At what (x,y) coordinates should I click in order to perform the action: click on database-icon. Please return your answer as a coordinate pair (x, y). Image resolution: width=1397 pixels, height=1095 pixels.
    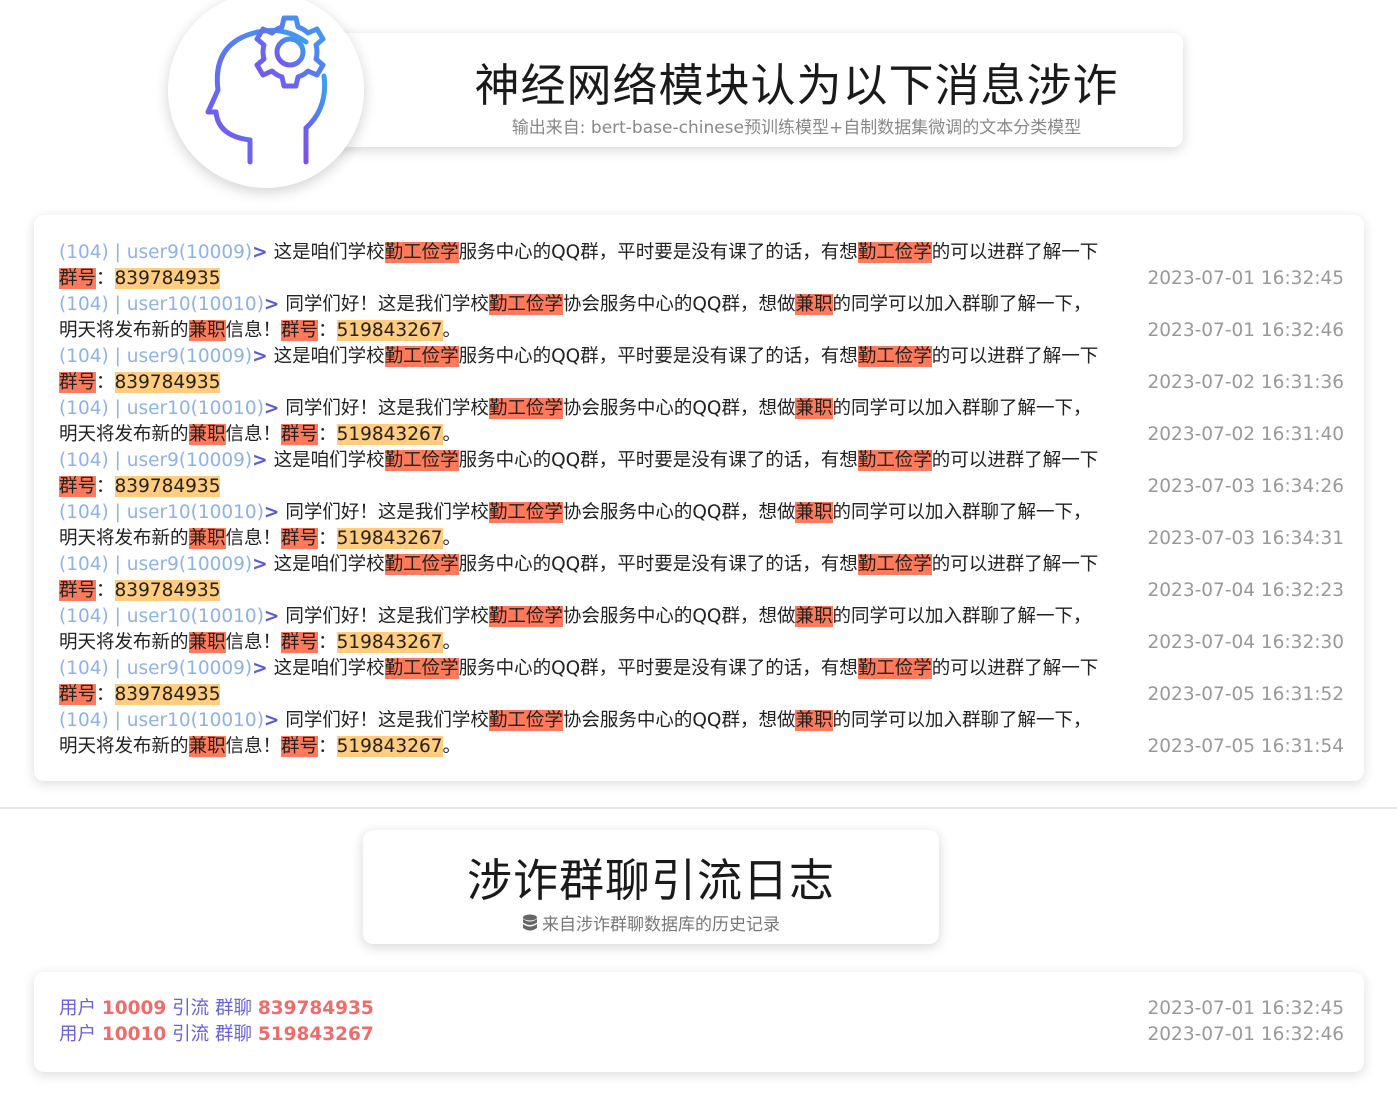
    Looking at the image, I should click on (530, 922).